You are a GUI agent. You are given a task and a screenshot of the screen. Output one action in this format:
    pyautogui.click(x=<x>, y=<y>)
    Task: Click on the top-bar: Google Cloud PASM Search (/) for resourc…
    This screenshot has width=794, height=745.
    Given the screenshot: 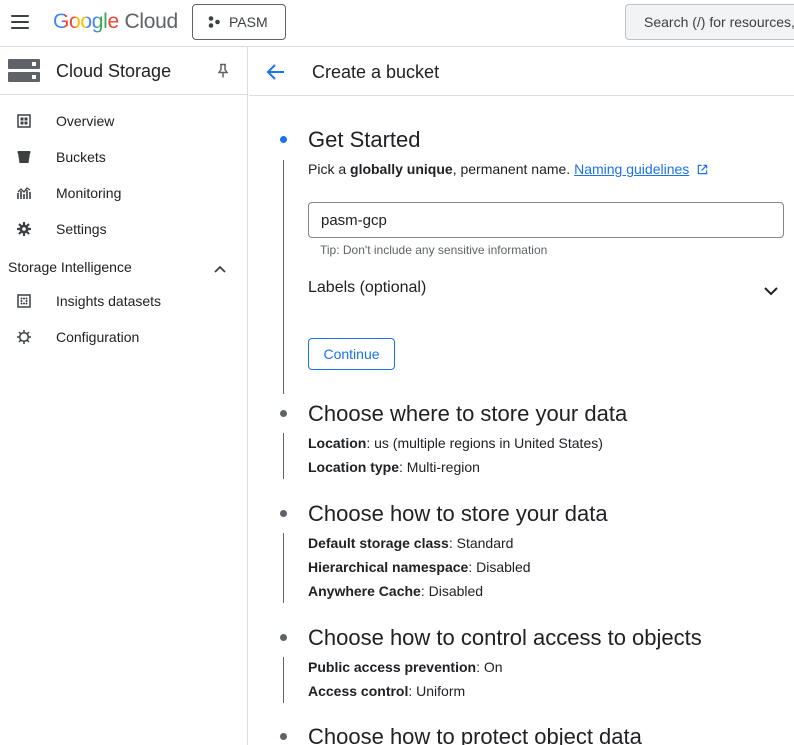 What is the action you would take?
    pyautogui.click(x=397, y=23)
    